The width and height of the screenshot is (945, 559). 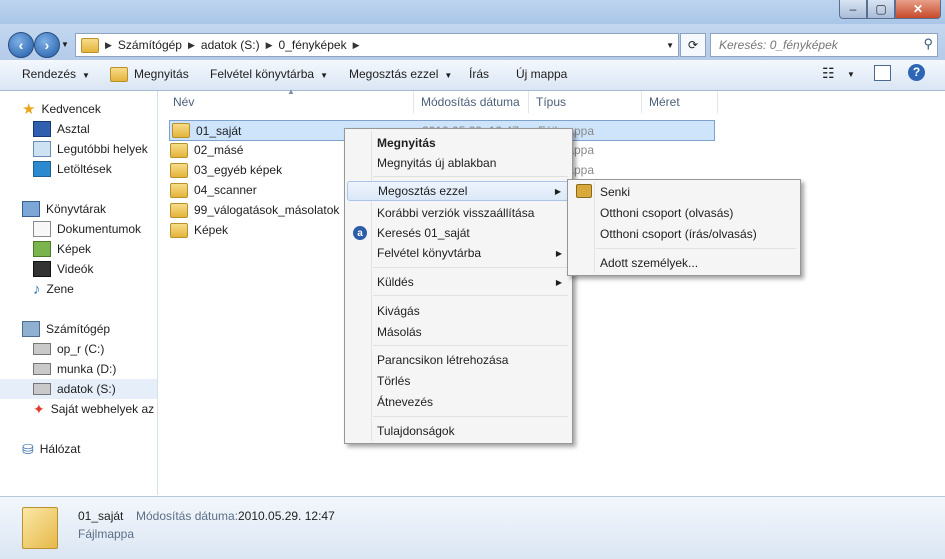 What do you see at coordinates (21, 45) in the screenshot?
I see `back-arrow-icon: ‹` at bounding box center [21, 45].